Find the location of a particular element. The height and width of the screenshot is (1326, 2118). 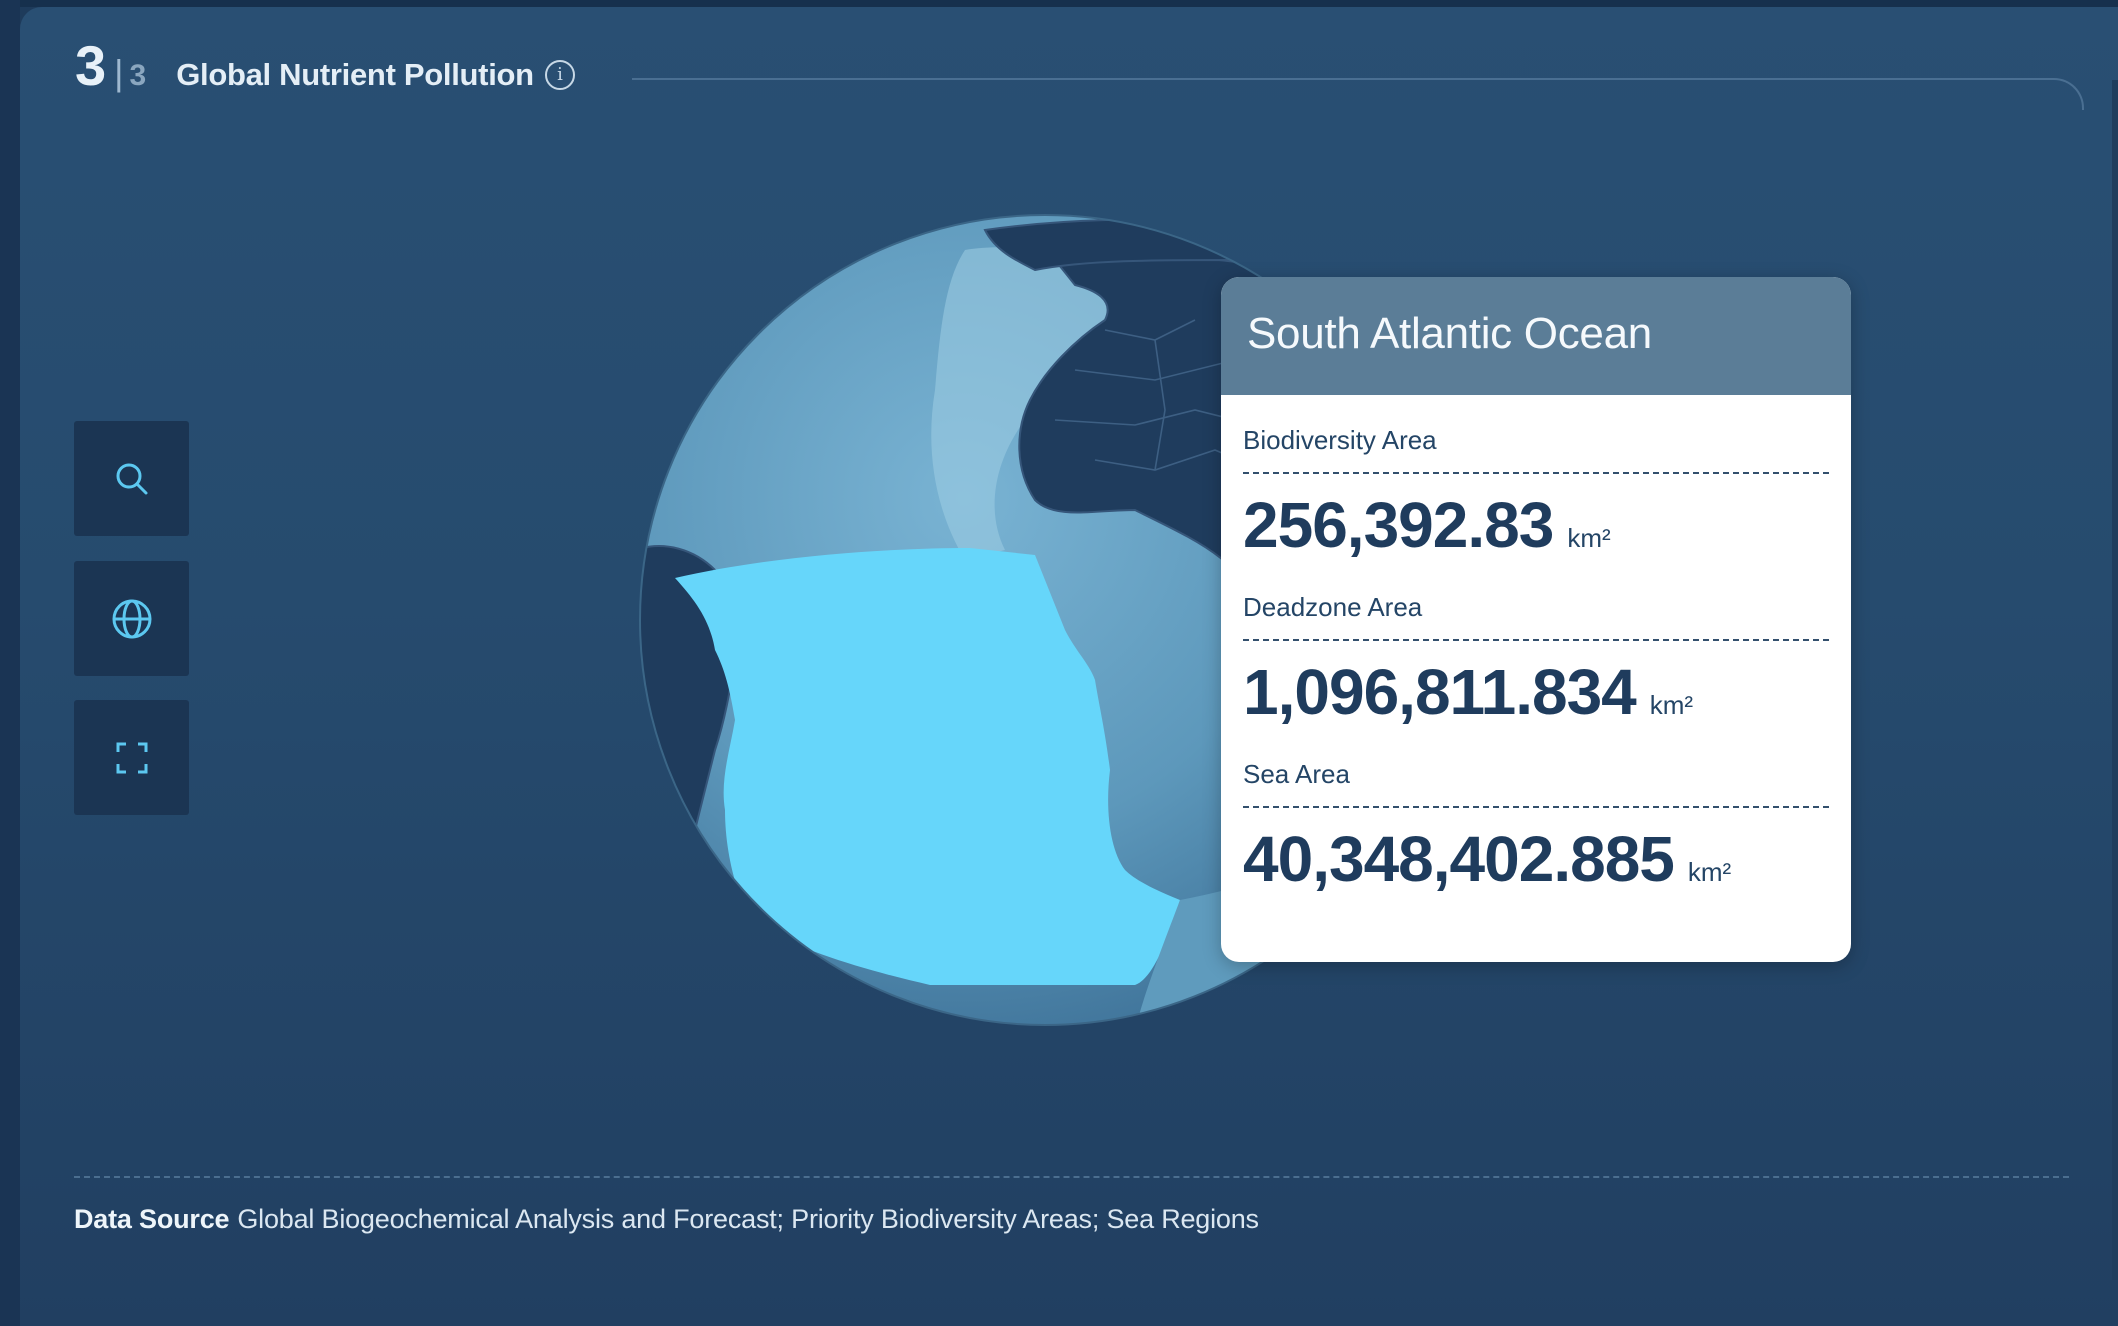

search-button is located at coordinates (131, 478).